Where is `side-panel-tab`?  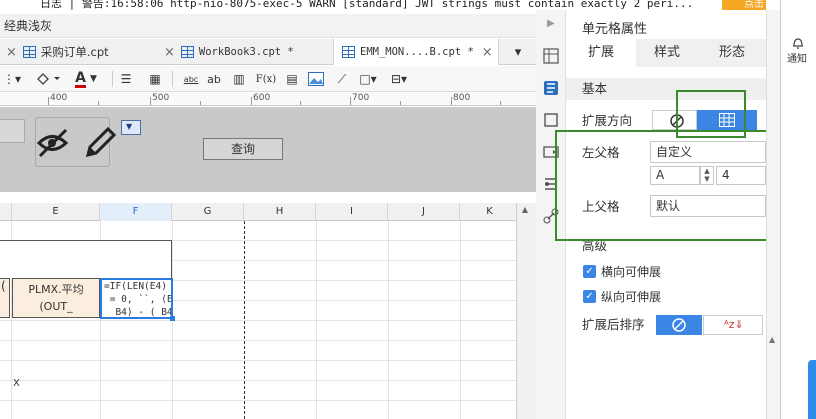 side-panel-tab is located at coordinates (812, 389).